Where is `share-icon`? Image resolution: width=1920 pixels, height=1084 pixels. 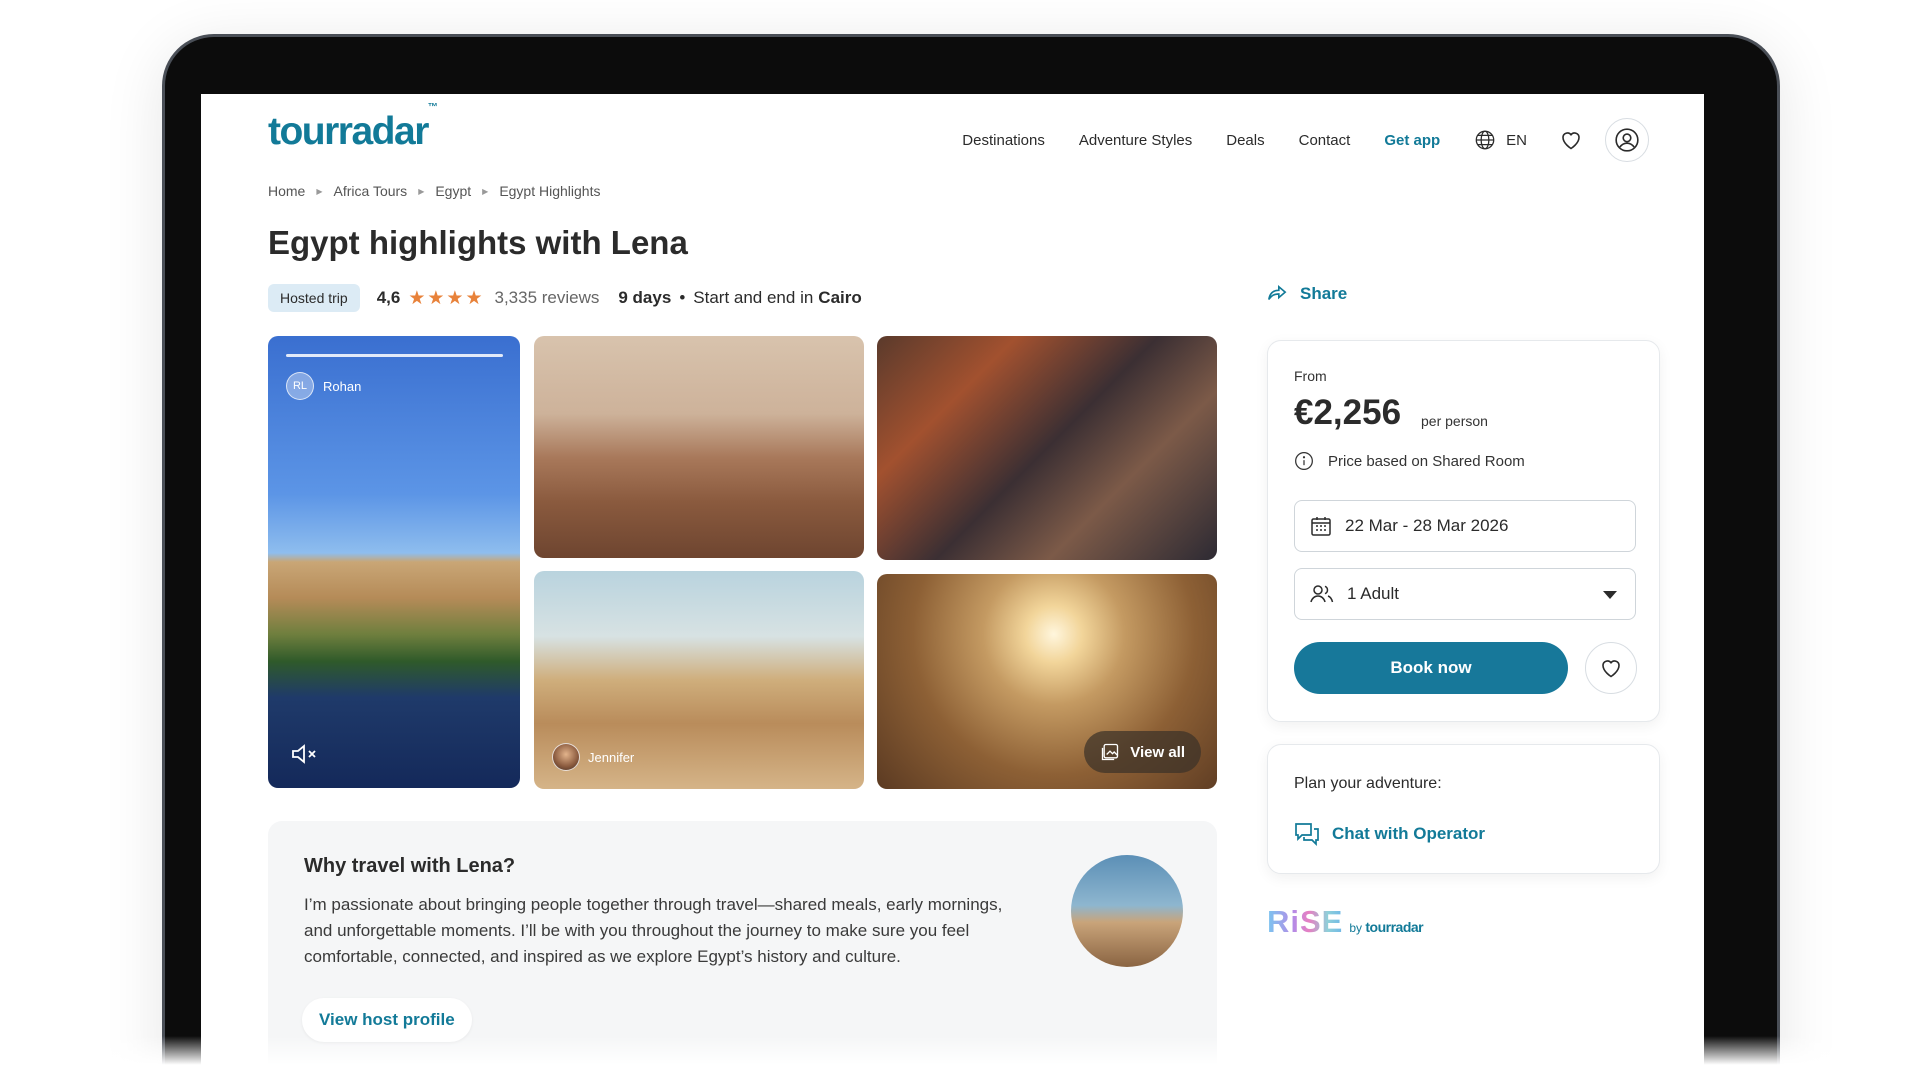 share-icon is located at coordinates (1277, 292).